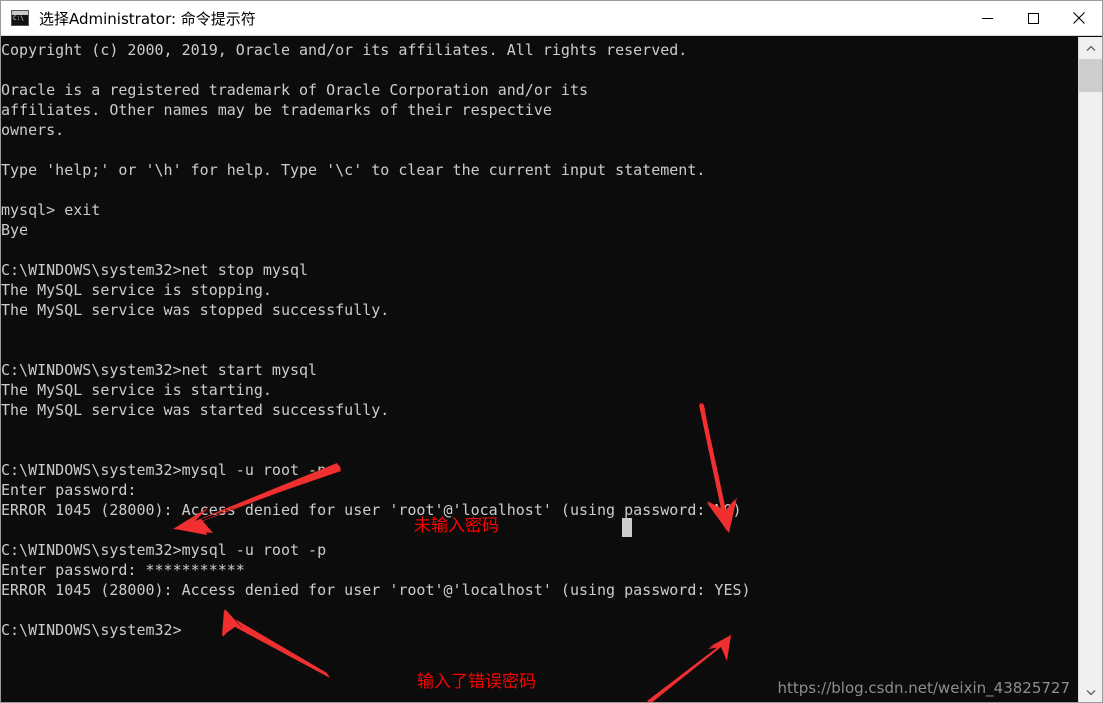 This screenshot has width=1103, height=703. Describe the element at coordinates (1079, 18) in the screenshot. I see `close-button` at that location.